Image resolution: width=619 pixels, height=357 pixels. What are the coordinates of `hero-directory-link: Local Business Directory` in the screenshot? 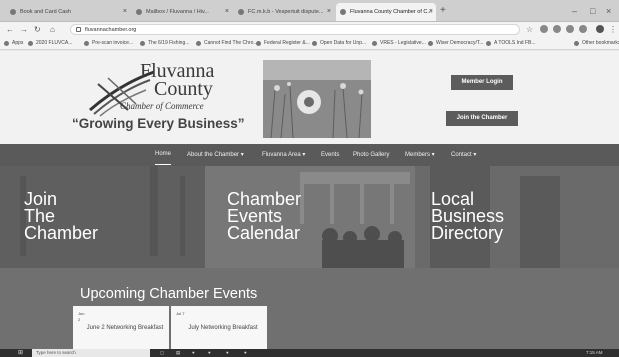 It's located at (467, 216).